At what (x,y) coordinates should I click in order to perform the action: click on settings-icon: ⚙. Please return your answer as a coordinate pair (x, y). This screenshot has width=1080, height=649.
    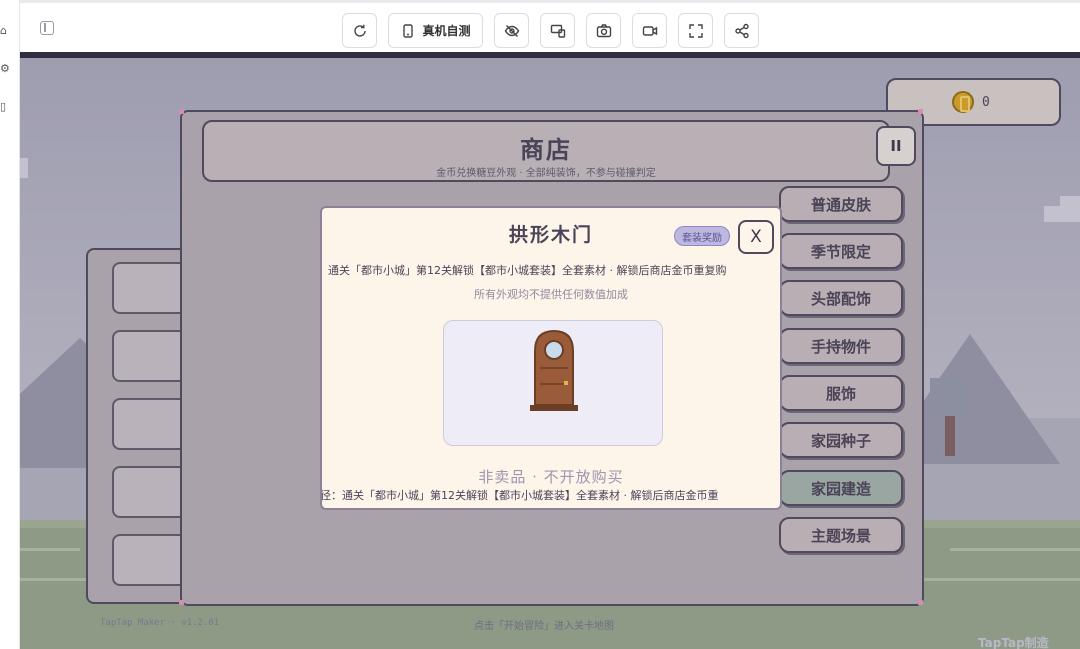
    Looking at the image, I should click on (6, 69).